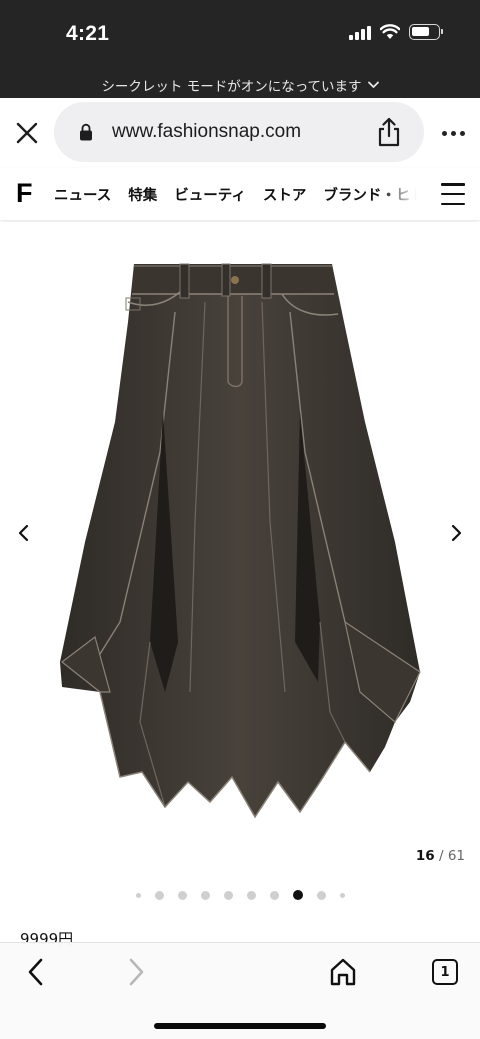 Image resolution: width=480 pixels, height=1039 pixels. I want to click on nav-item-features: 特集, so click(142, 194).